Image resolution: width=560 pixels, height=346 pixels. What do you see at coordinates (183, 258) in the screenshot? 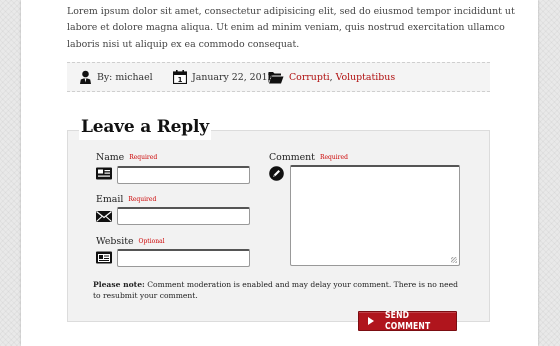
I see `website-field` at bounding box center [183, 258].